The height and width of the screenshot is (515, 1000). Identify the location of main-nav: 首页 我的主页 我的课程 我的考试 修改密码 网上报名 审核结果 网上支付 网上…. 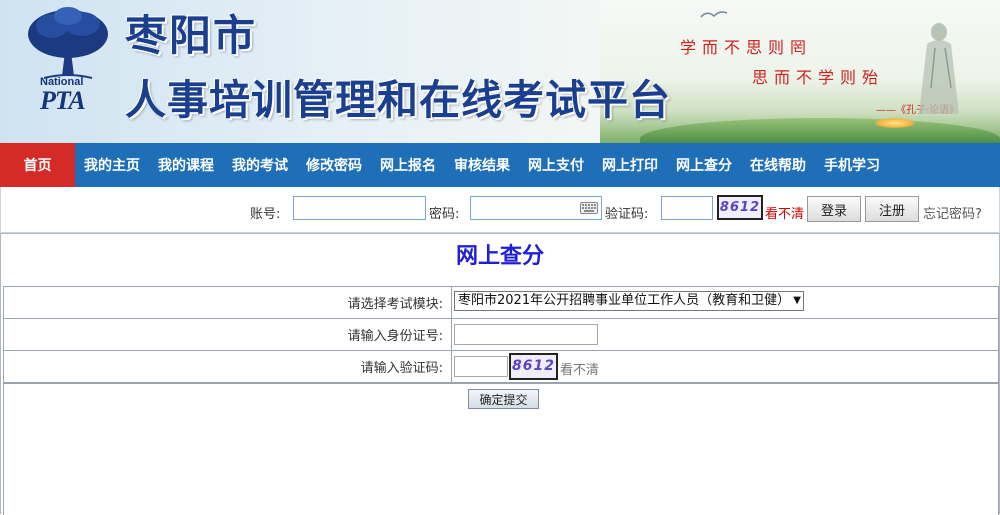
(500, 165).